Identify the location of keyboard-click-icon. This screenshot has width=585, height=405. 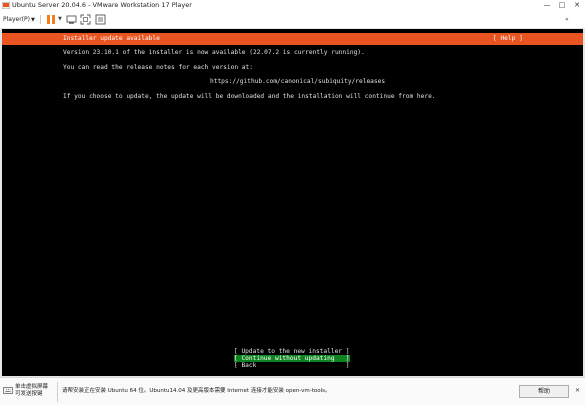
(8, 390).